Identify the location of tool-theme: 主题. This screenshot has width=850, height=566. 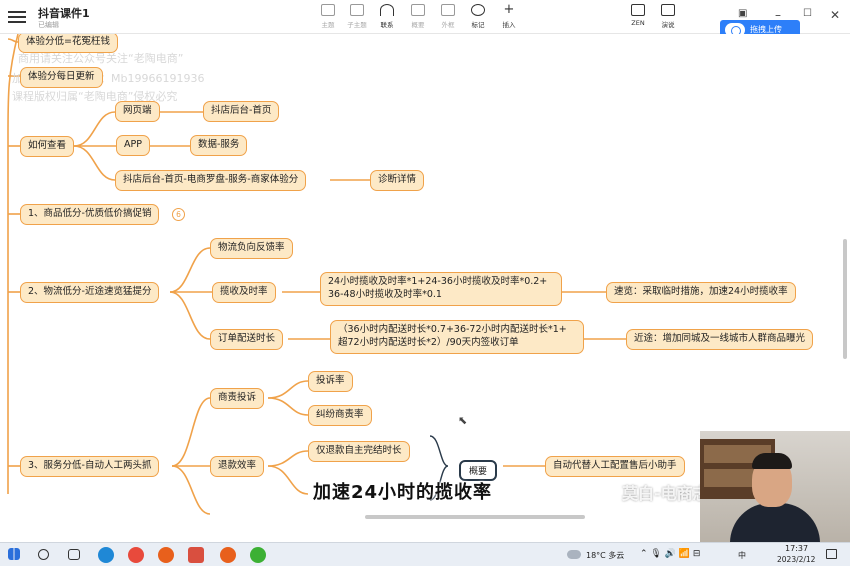
(328, 16).